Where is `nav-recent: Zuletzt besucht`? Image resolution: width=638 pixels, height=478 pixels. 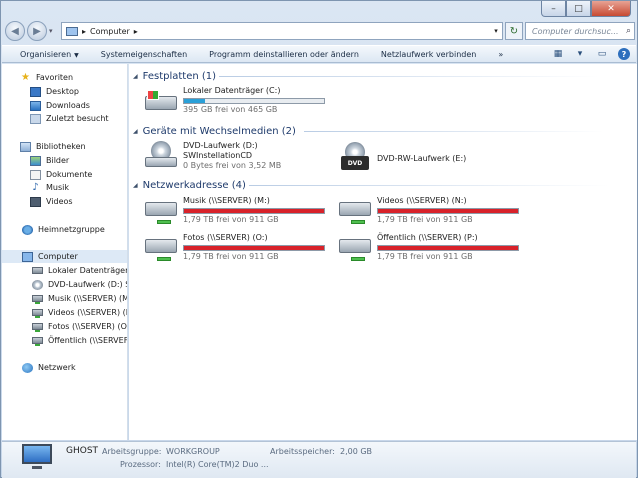 nav-recent: Zuletzt besucht is located at coordinates (69, 118).